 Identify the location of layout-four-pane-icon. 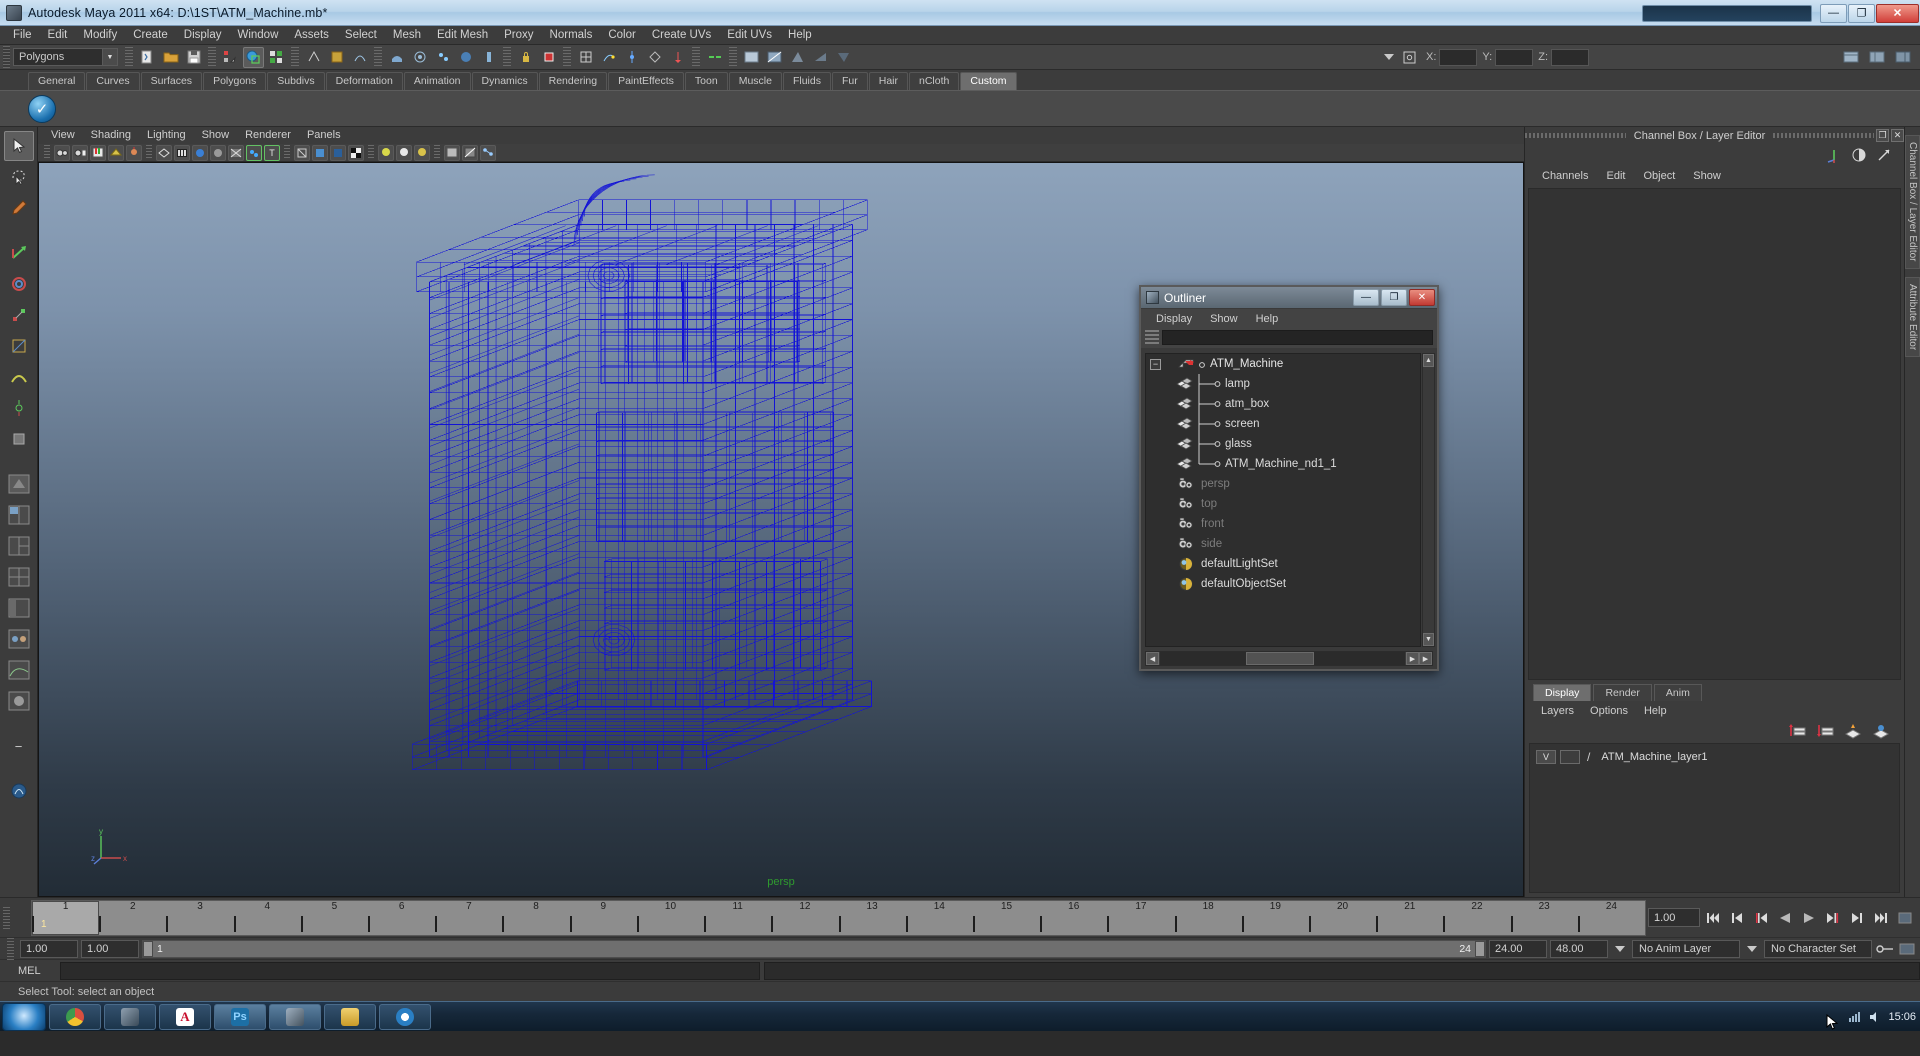
(19, 577).